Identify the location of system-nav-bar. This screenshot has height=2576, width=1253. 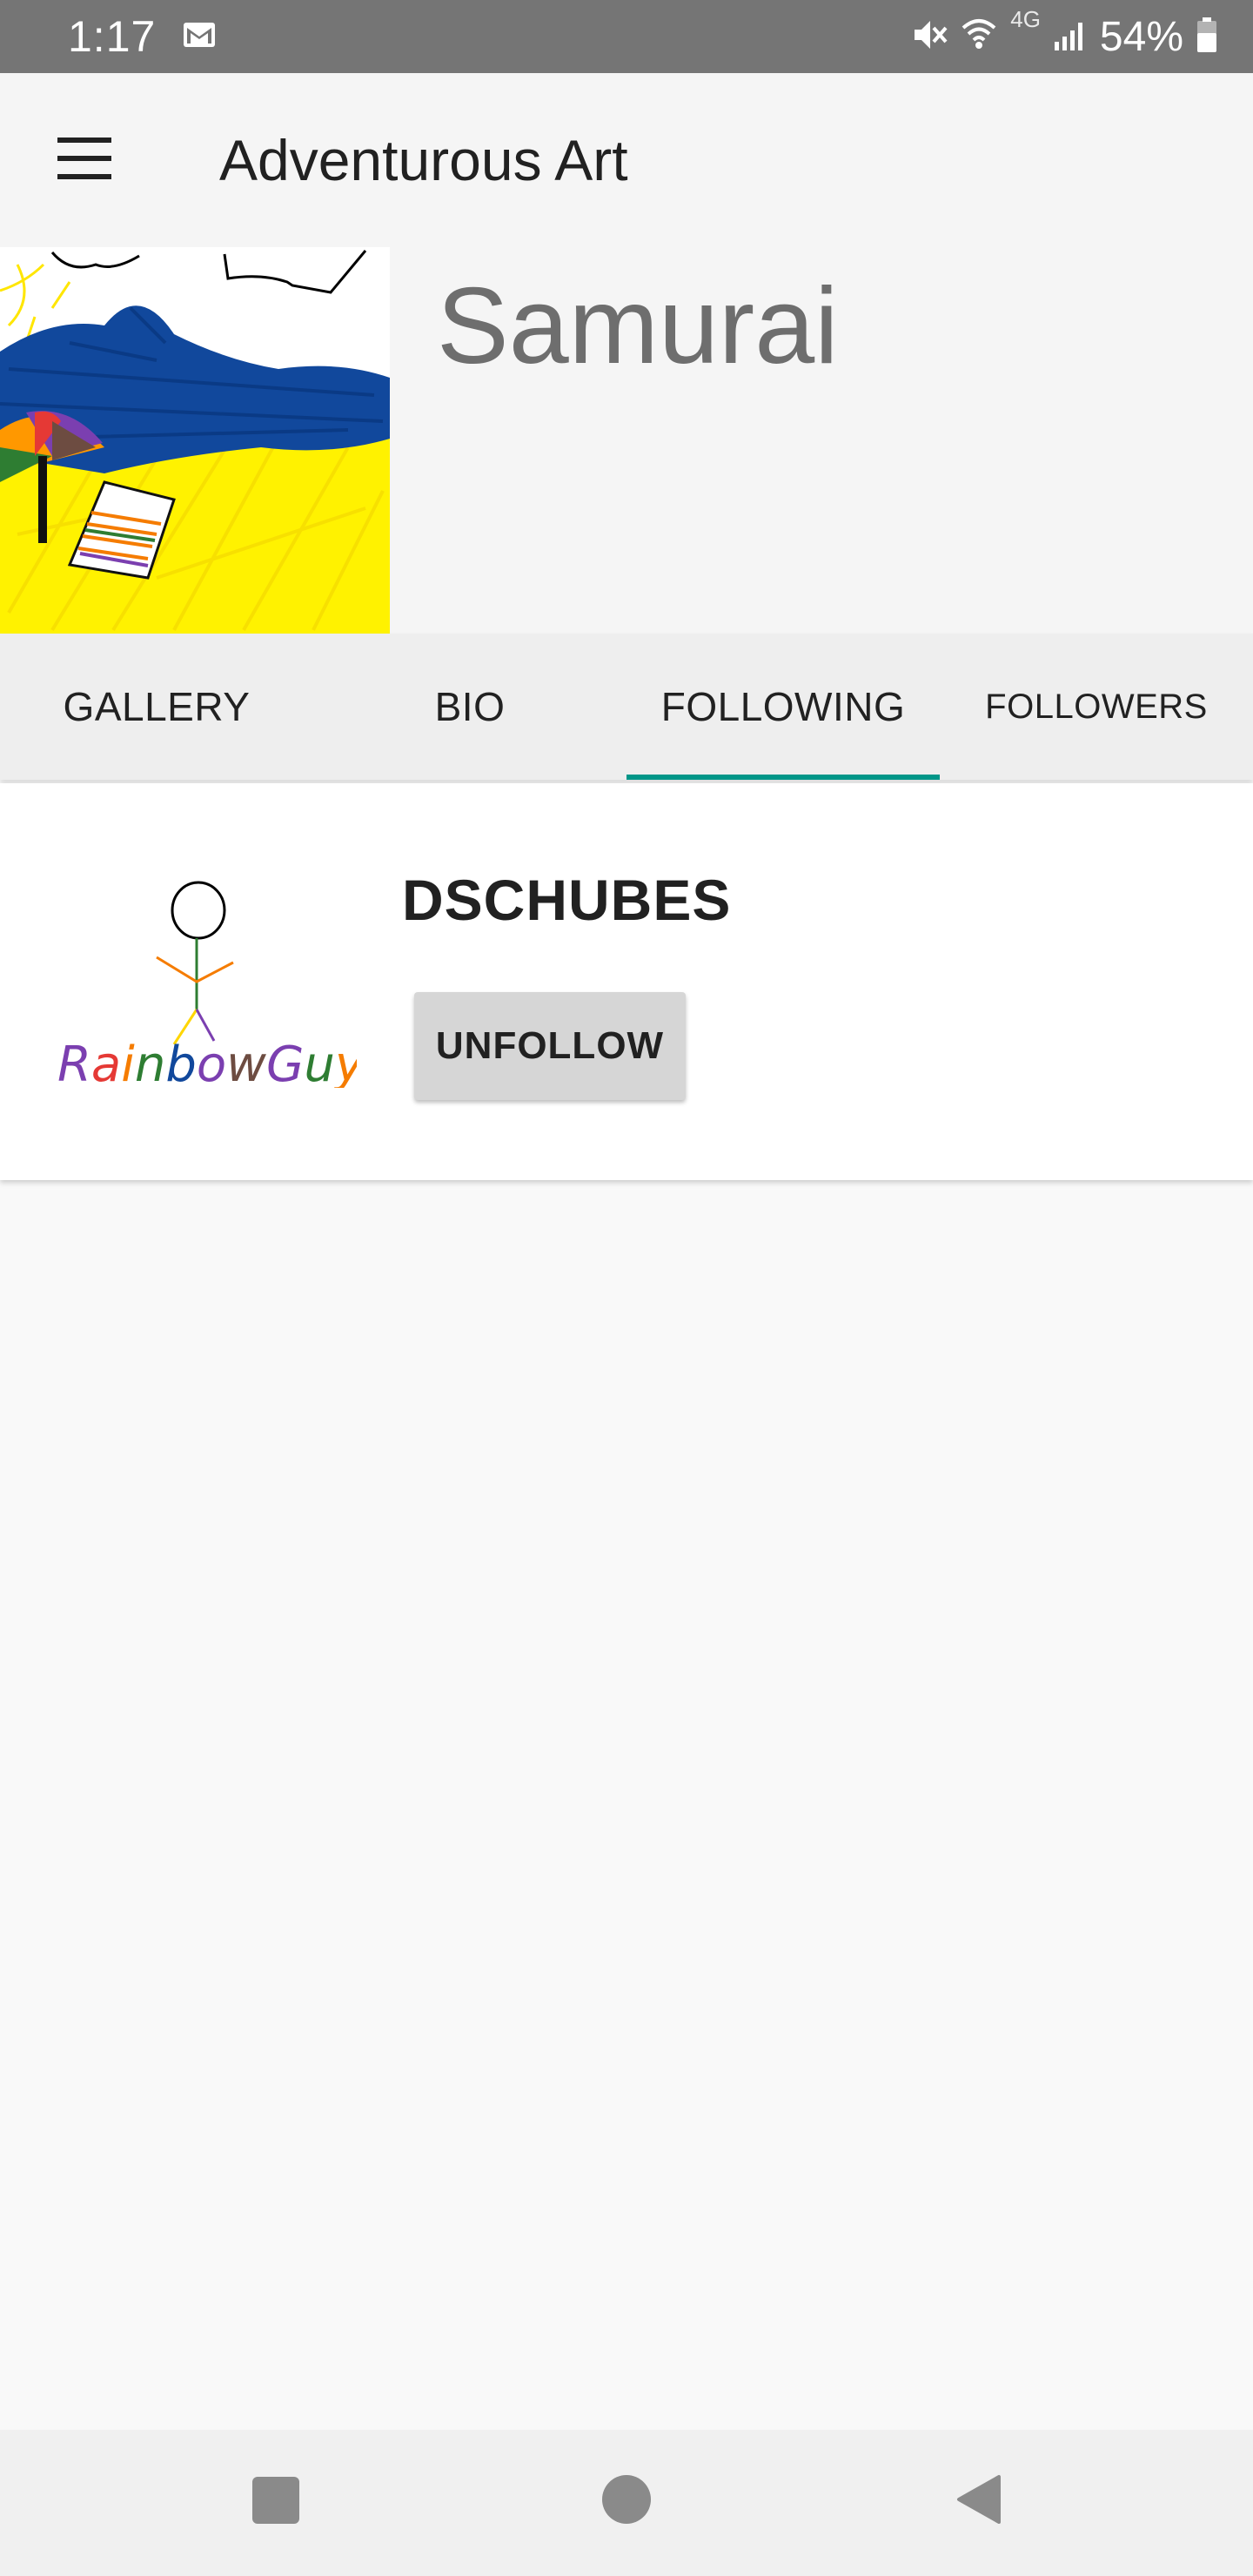
(626, 2503).